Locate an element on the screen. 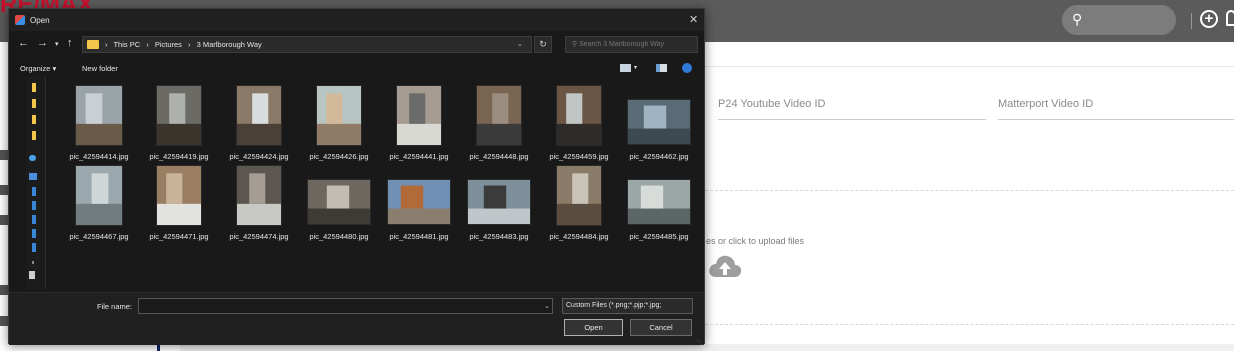  file-name: pic_42594426.jpg is located at coordinates (339, 156).